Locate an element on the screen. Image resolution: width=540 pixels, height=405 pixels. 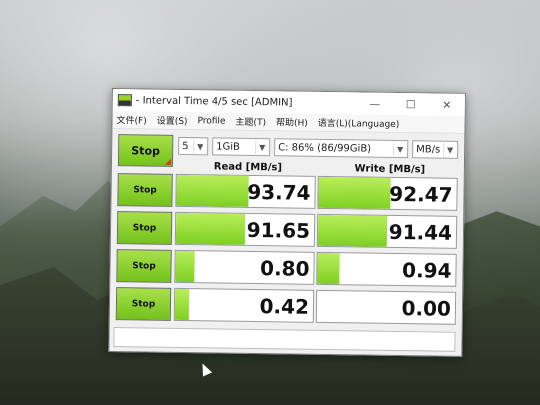
menu-profile: Profile is located at coordinates (211, 121).